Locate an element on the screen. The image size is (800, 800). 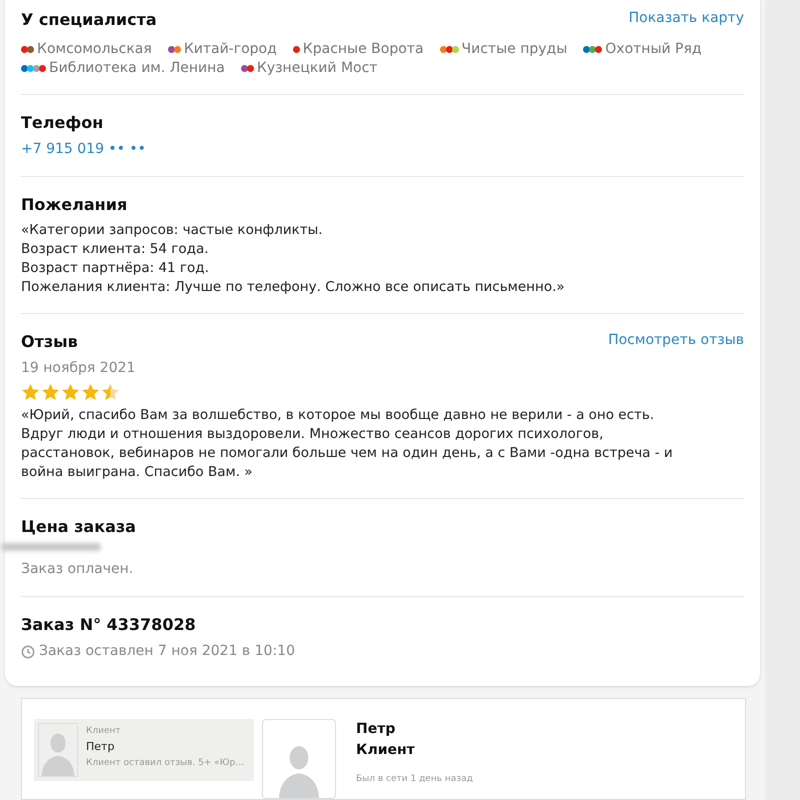
metro-station: Кузнецкий Мост is located at coordinates (317, 68).